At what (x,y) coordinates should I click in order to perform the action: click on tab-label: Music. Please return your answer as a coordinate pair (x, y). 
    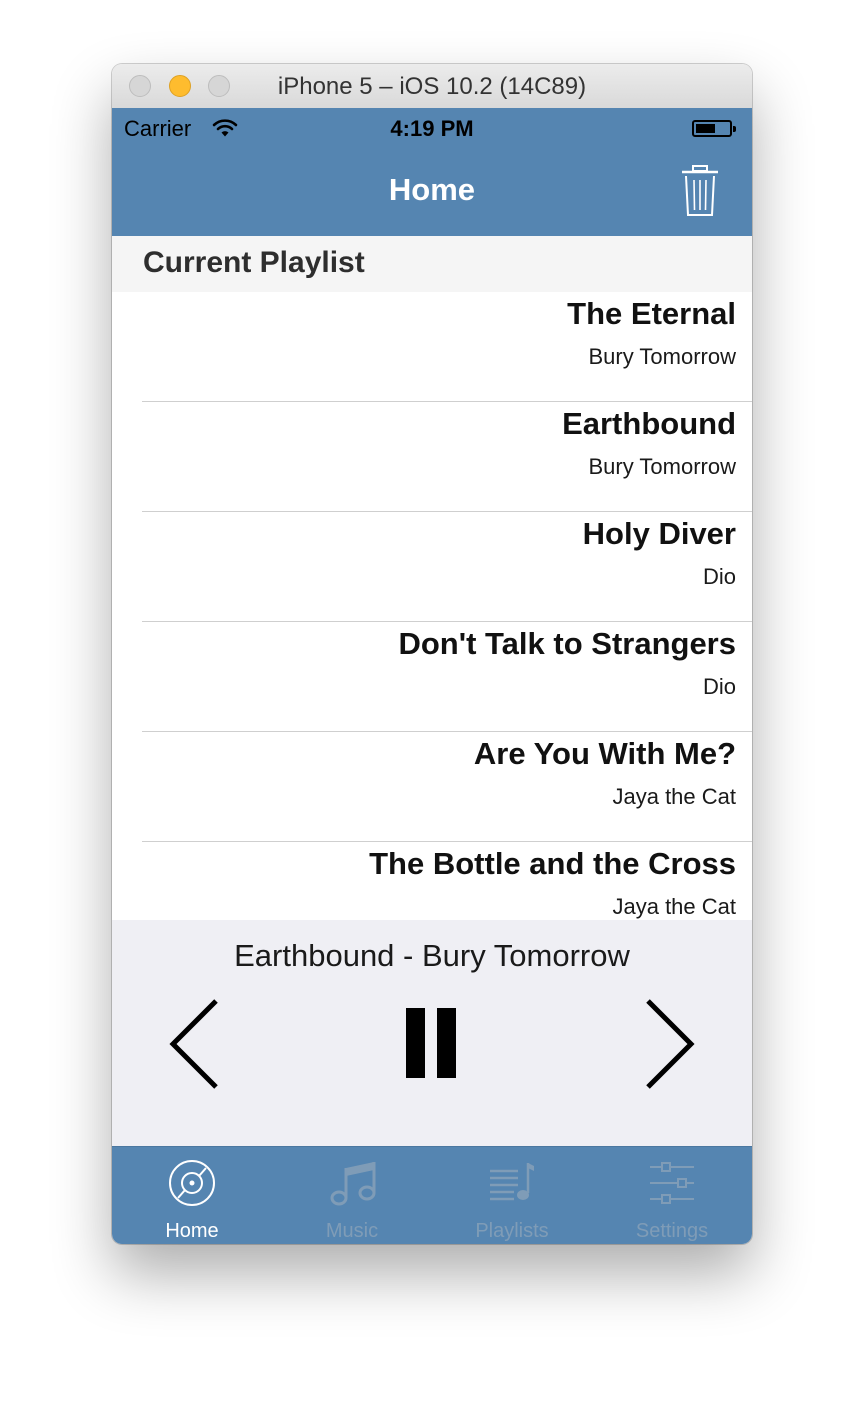
    Looking at the image, I should click on (352, 1231).